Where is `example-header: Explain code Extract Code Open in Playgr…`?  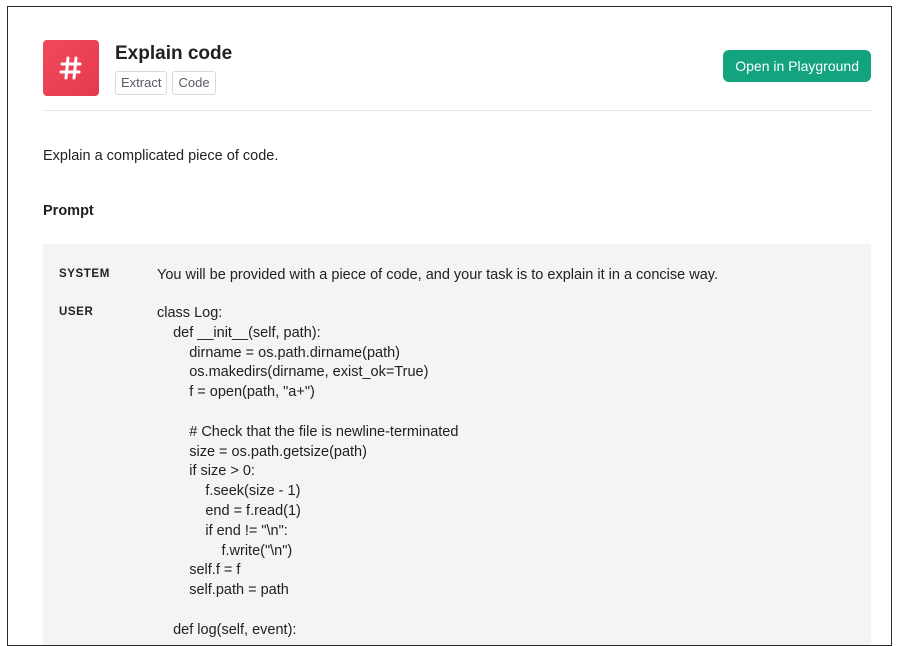 example-header: Explain code Extract Code Open in Playgr… is located at coordinates (457, 74).